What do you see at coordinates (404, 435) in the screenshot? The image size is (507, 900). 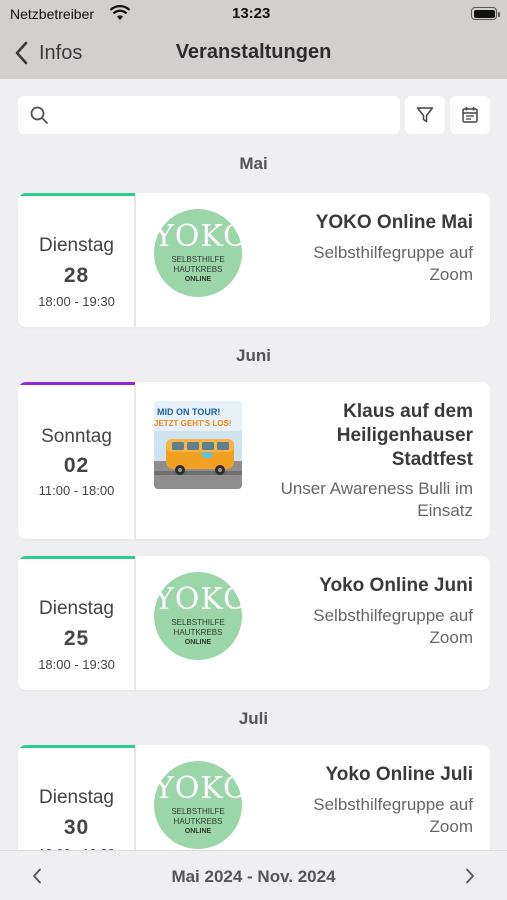 I see `event-title: Klaus auf dem Heiligenhauser Stadtfest` at bounding box center [404, 435].